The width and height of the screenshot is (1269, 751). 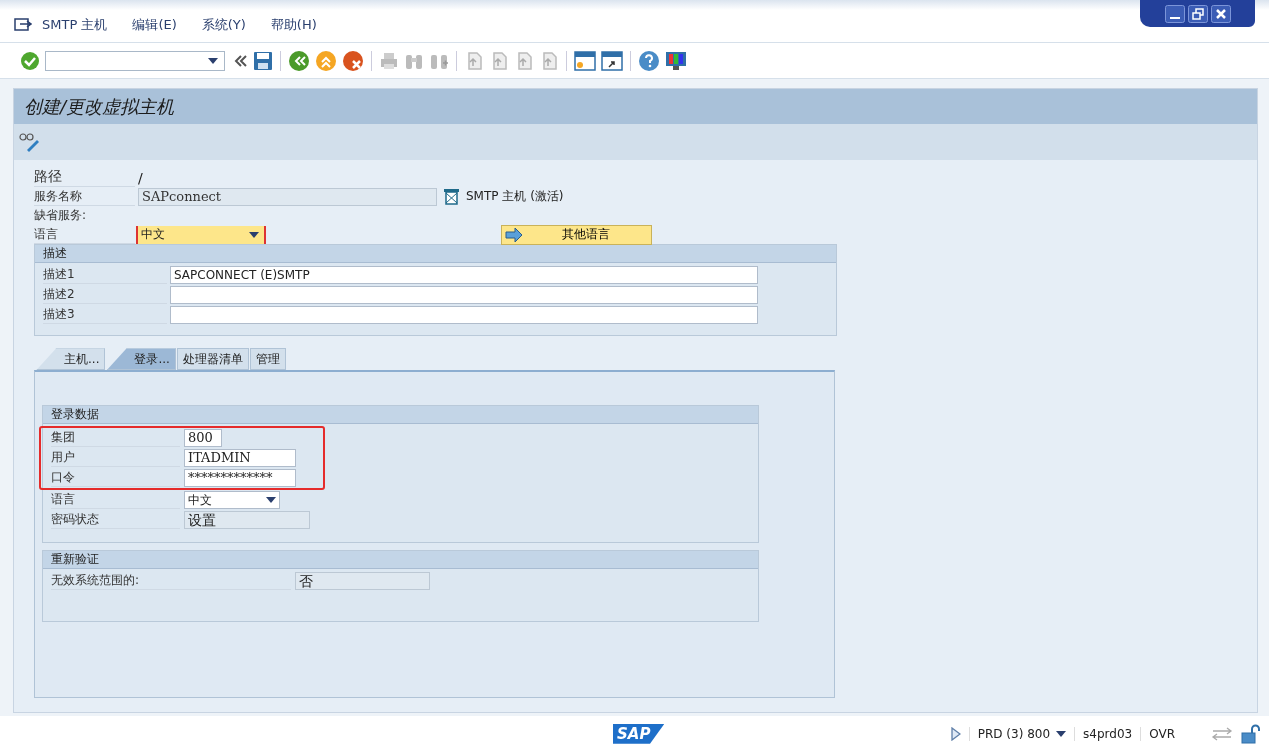 I want to click on menu-item: 编辑(E), so click(x=154, y=24).